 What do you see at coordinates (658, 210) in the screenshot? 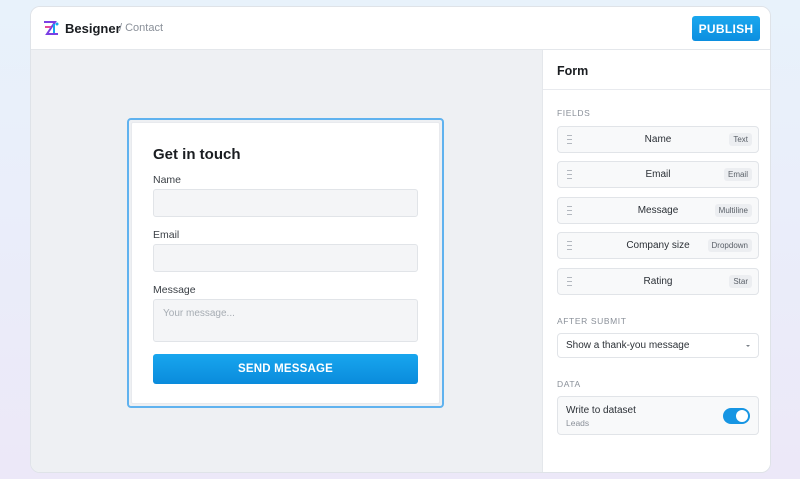
I see `field-row-message: Message Multiline` at bounding box center [658, 210].